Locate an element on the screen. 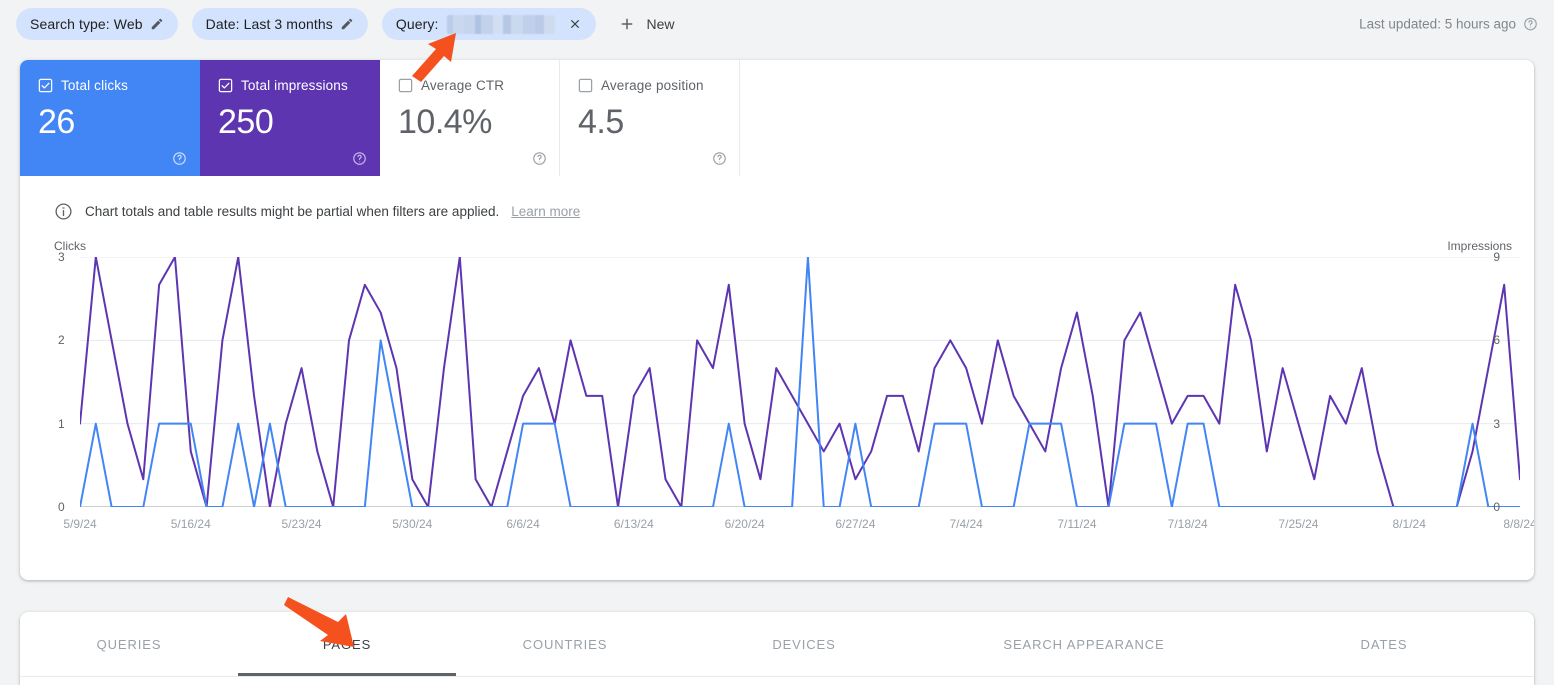  metric-header: Total clicks is located at coordinates (110, 85).